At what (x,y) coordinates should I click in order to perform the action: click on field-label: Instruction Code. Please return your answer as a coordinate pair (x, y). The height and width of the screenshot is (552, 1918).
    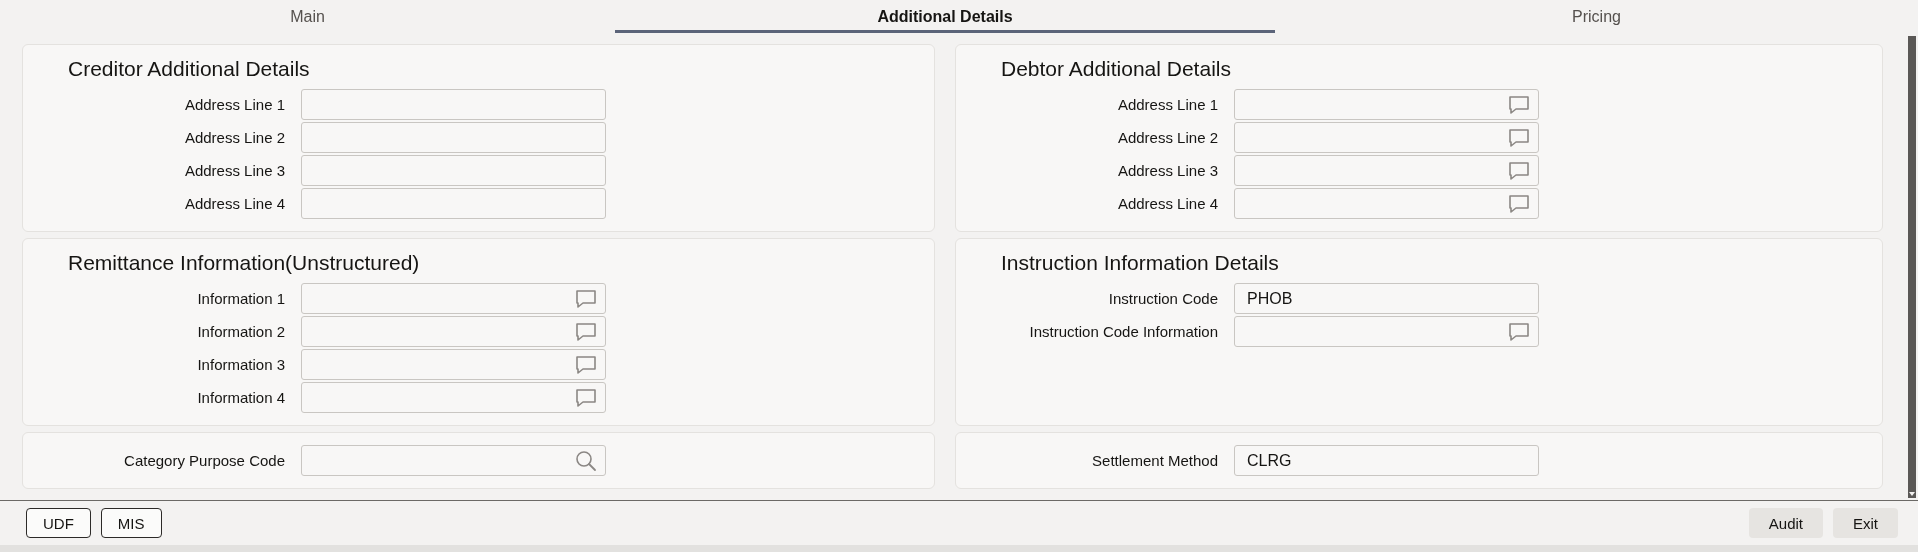
    Looking at the image, I should click on (1162, 298).